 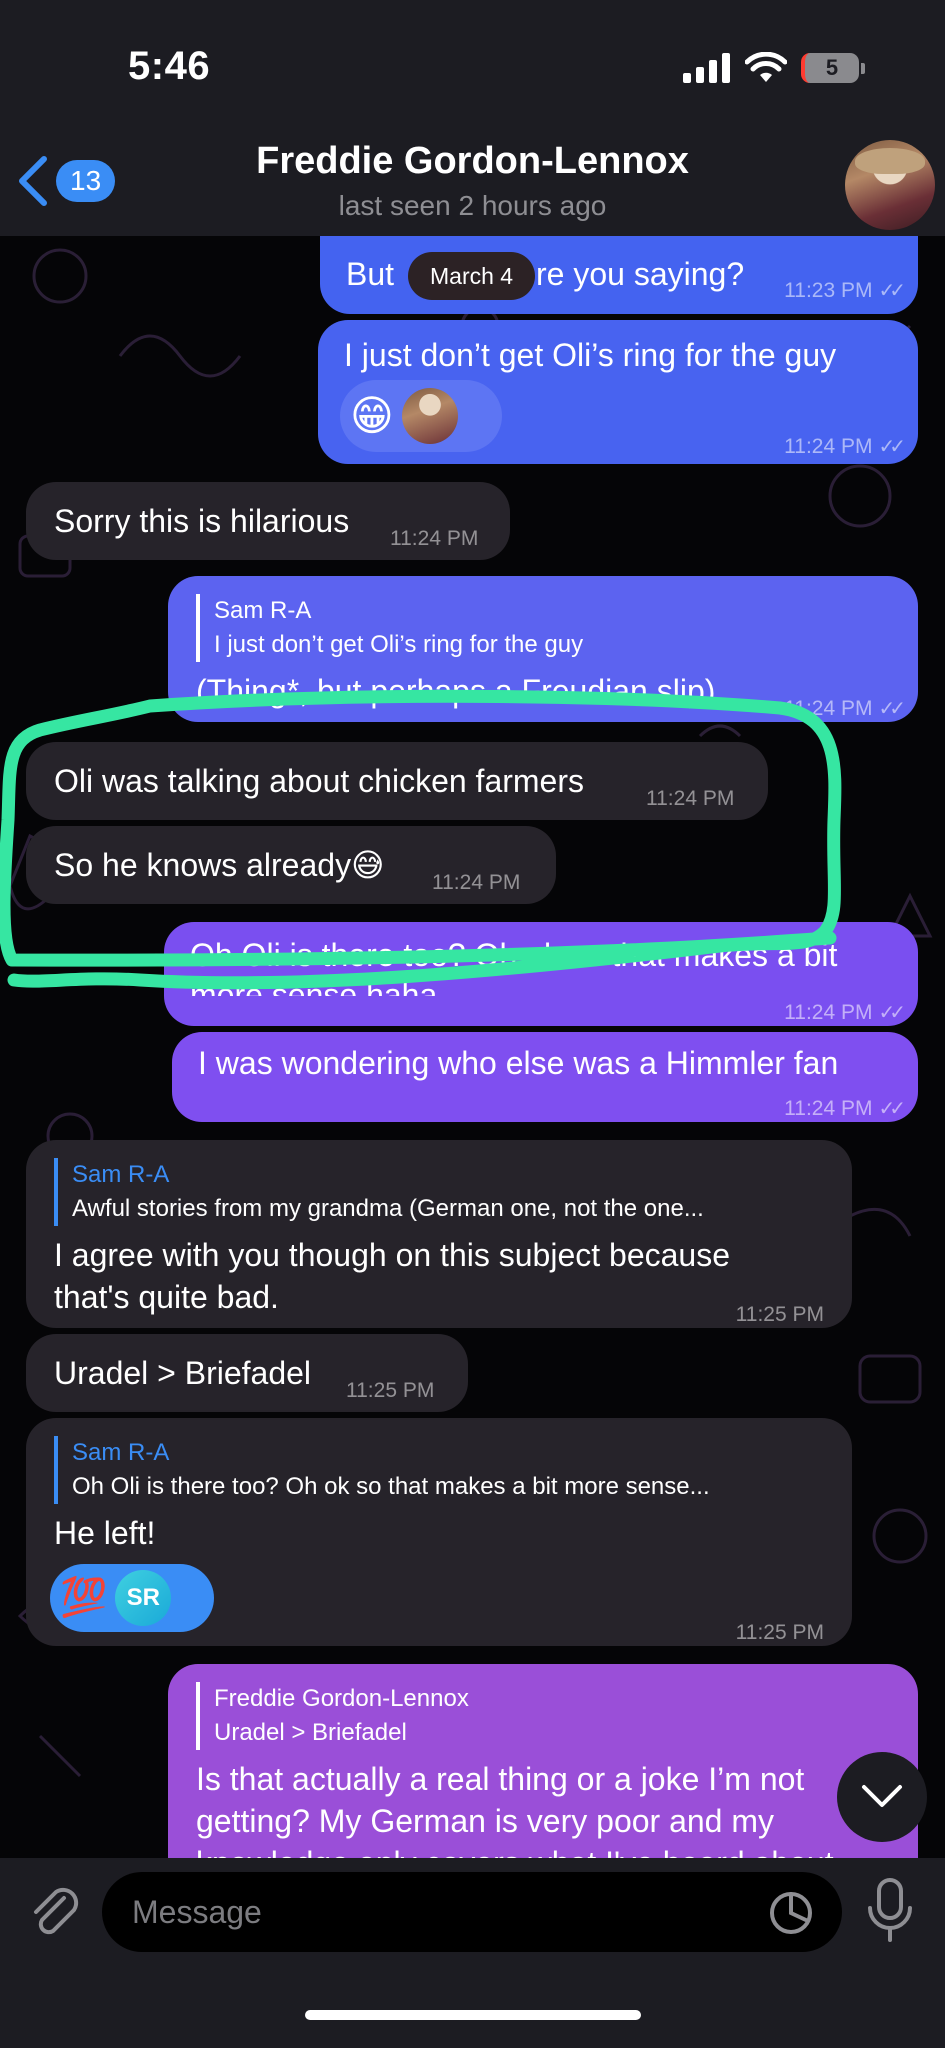 What do you see at coordinates (219, 865) in the screenshot?
I see `message-text: So he knows already😅` at bounding box center [219, 865].